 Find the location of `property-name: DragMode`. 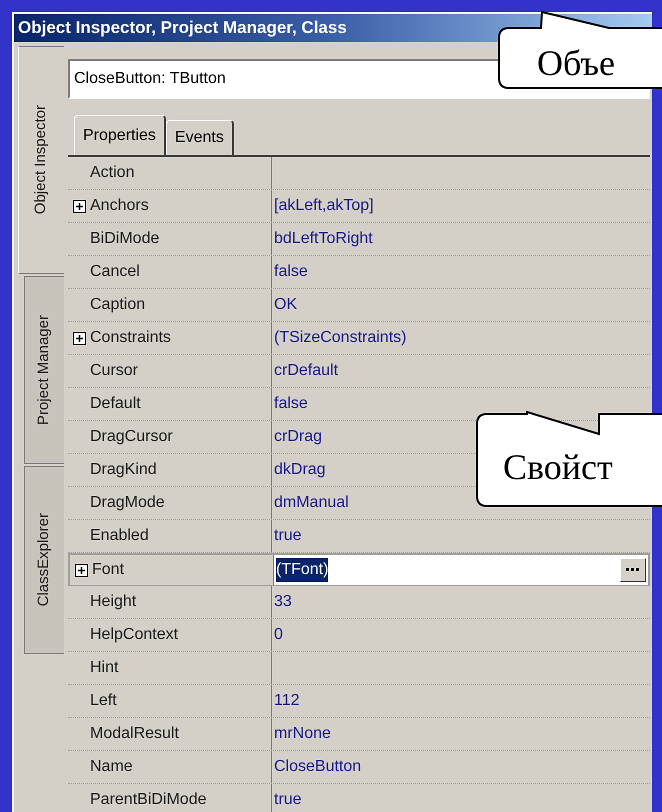

property-name: DragMode is located at coordinates (127, 503).